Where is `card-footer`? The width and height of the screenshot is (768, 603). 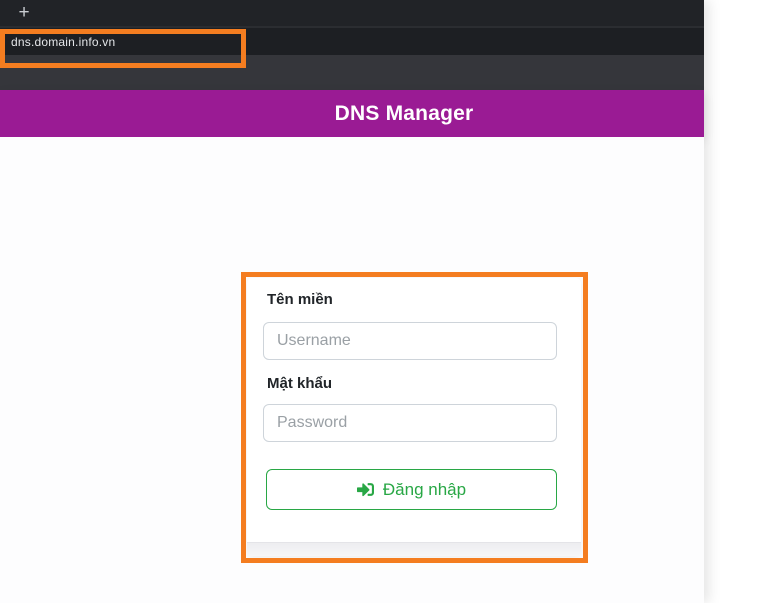
card-footer is located at coordinates (414, 549).